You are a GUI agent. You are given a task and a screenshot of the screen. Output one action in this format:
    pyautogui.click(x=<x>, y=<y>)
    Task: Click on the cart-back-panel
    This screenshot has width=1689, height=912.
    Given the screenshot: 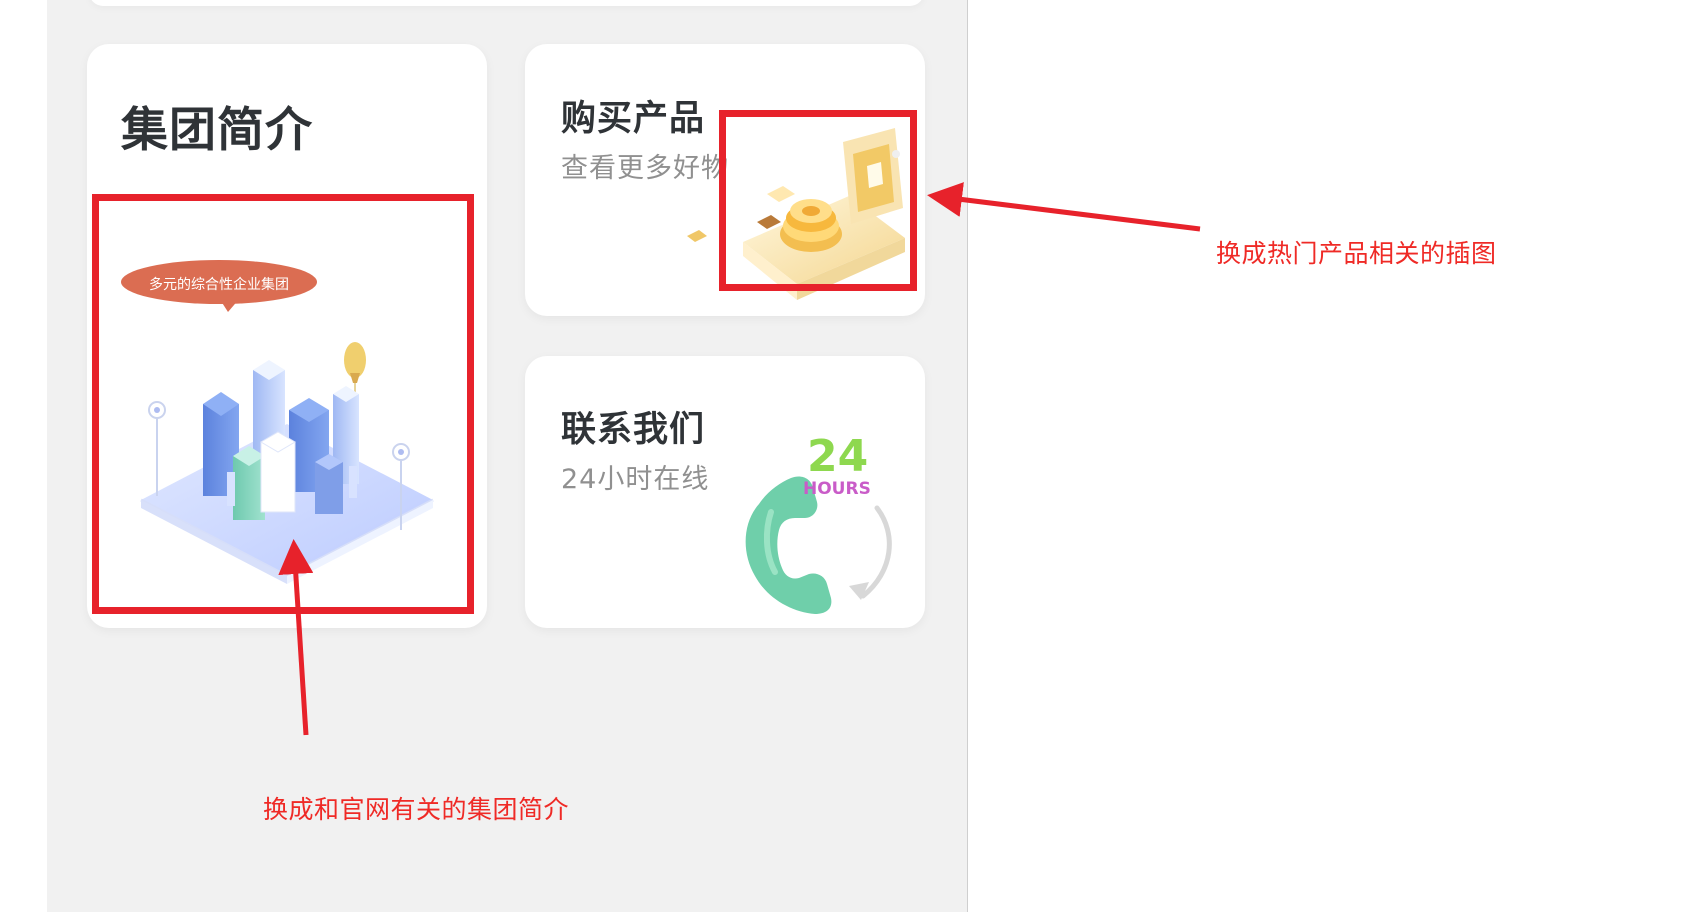 What is the action you would take?
    pyautogui.click(x=873, y=176)
    